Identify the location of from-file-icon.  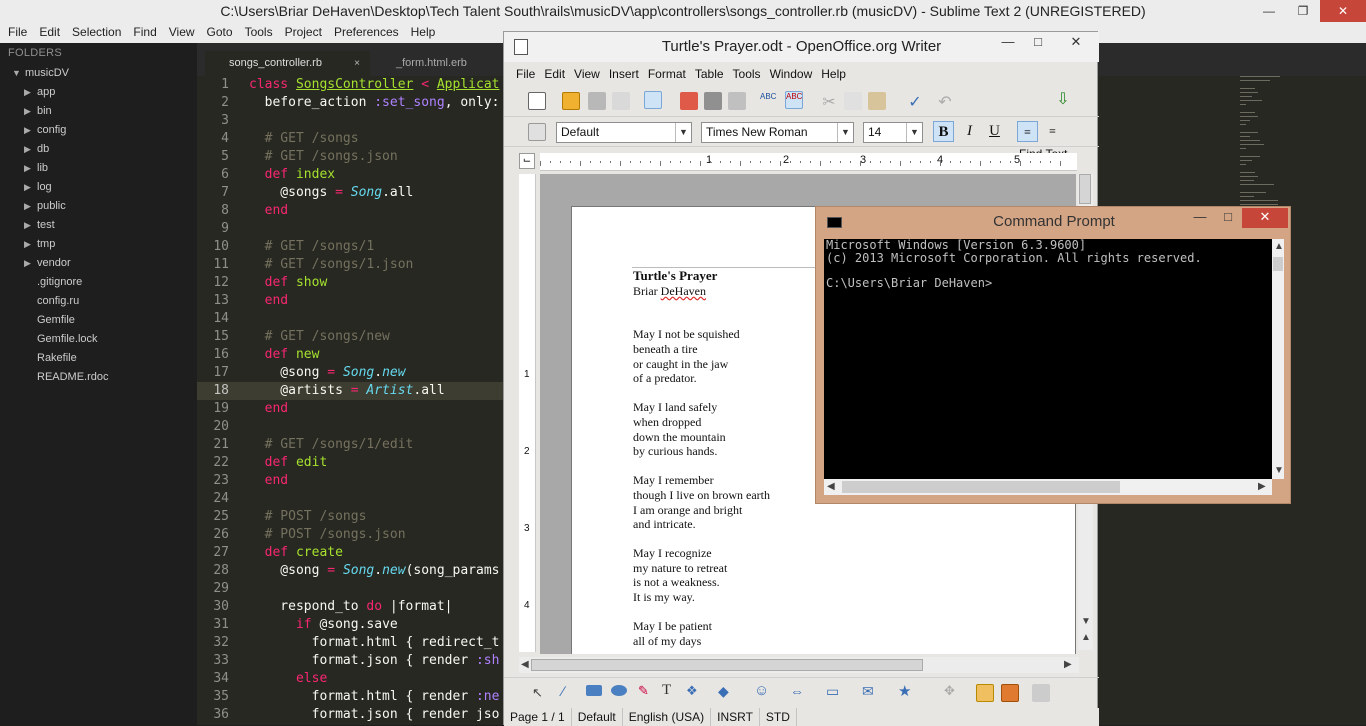
(1010, 693).